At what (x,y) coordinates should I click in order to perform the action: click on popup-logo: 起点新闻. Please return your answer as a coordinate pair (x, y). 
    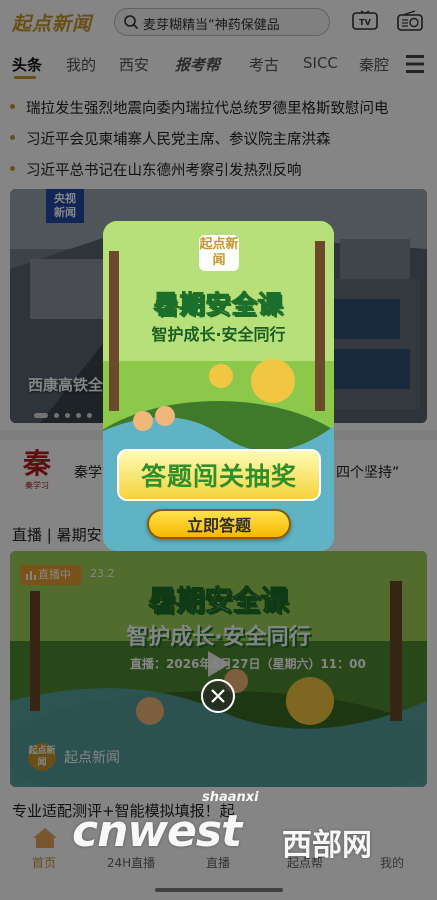
    Looking at the image, I should click on (219, 253).